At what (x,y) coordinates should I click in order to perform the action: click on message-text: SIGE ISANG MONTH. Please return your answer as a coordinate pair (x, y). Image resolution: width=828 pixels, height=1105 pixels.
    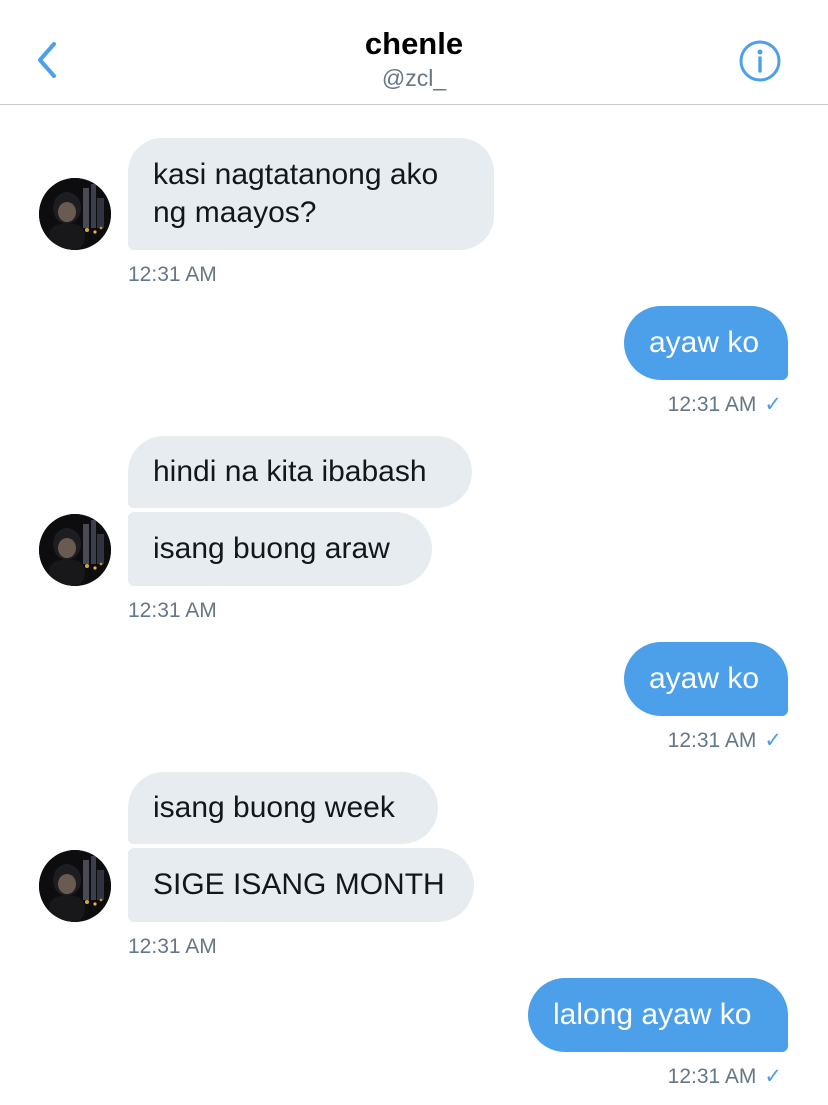
    Looking at the image, I should click on (299, 884).